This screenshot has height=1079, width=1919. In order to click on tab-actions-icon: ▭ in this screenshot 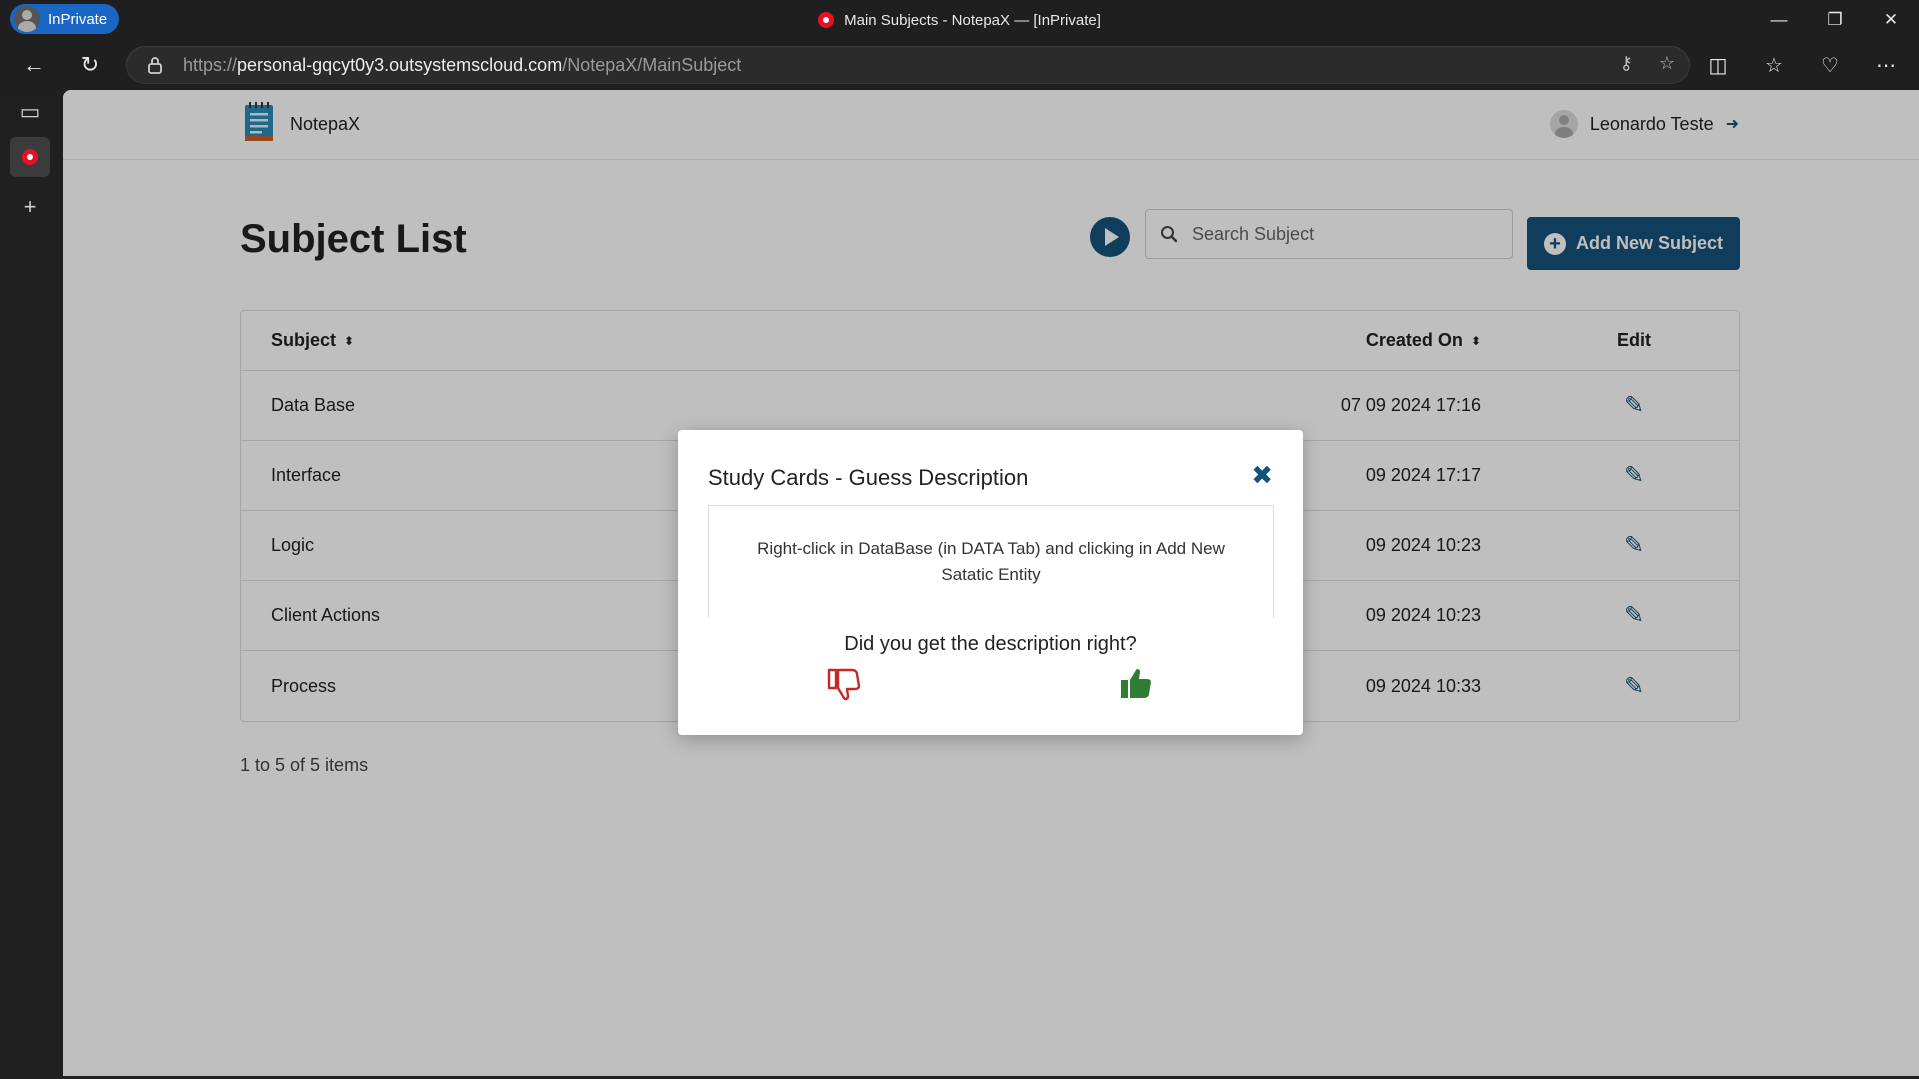, I will do `click(30, 112)`.